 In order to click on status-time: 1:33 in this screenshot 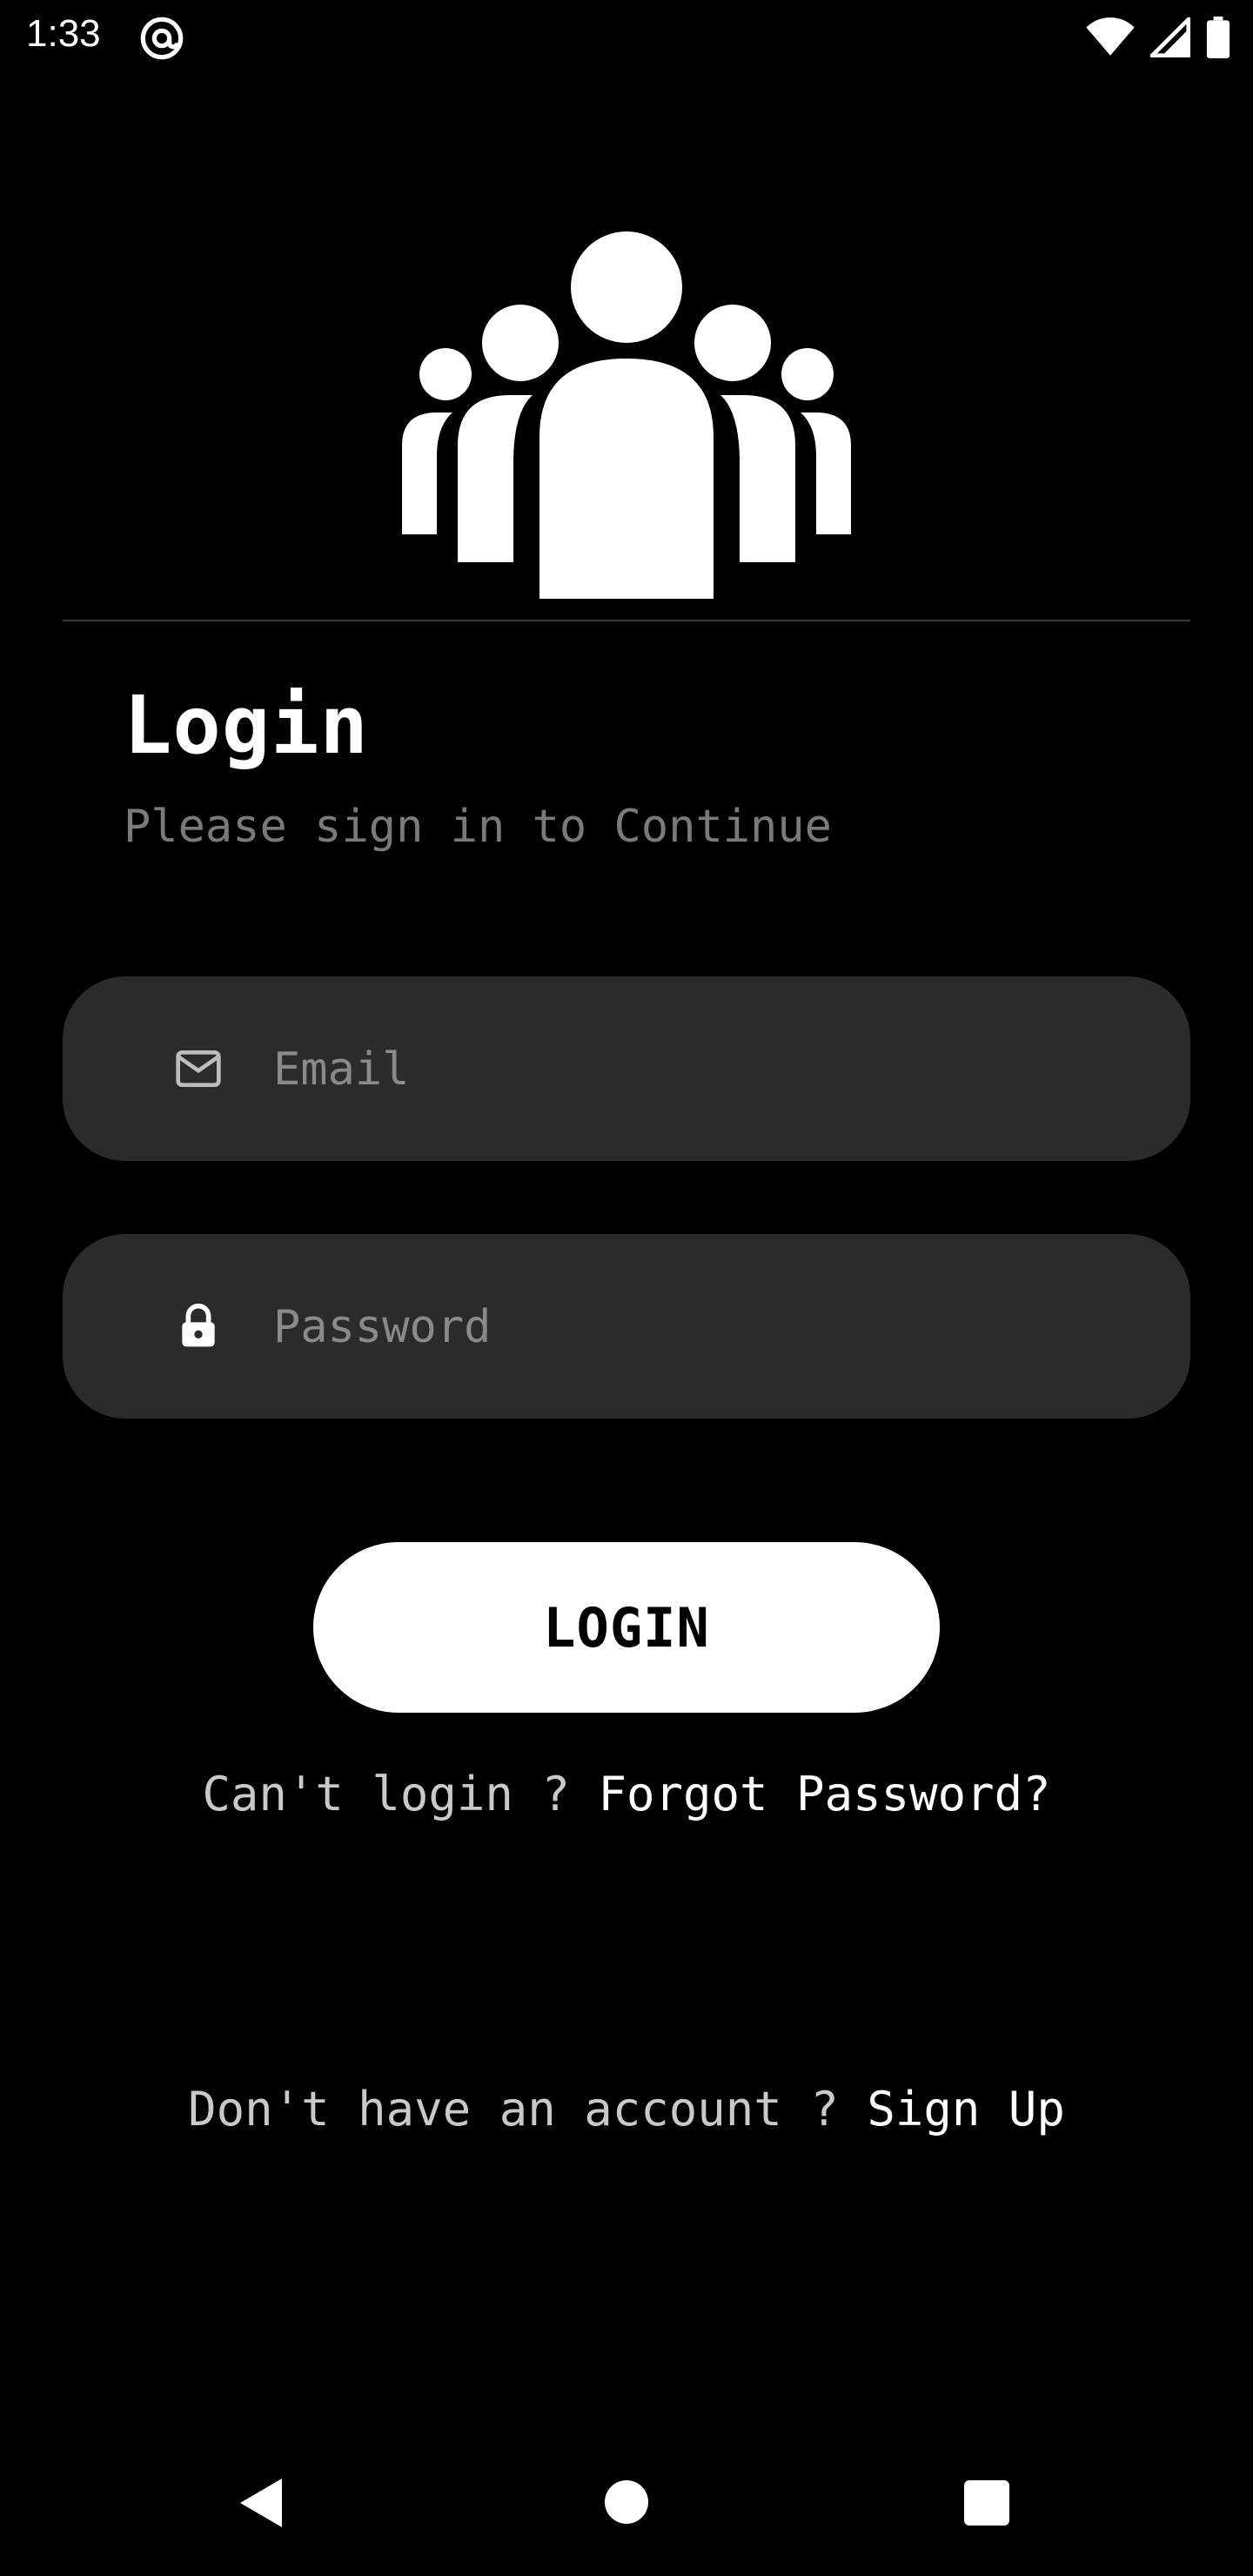, I will do `click(63, 34)`.